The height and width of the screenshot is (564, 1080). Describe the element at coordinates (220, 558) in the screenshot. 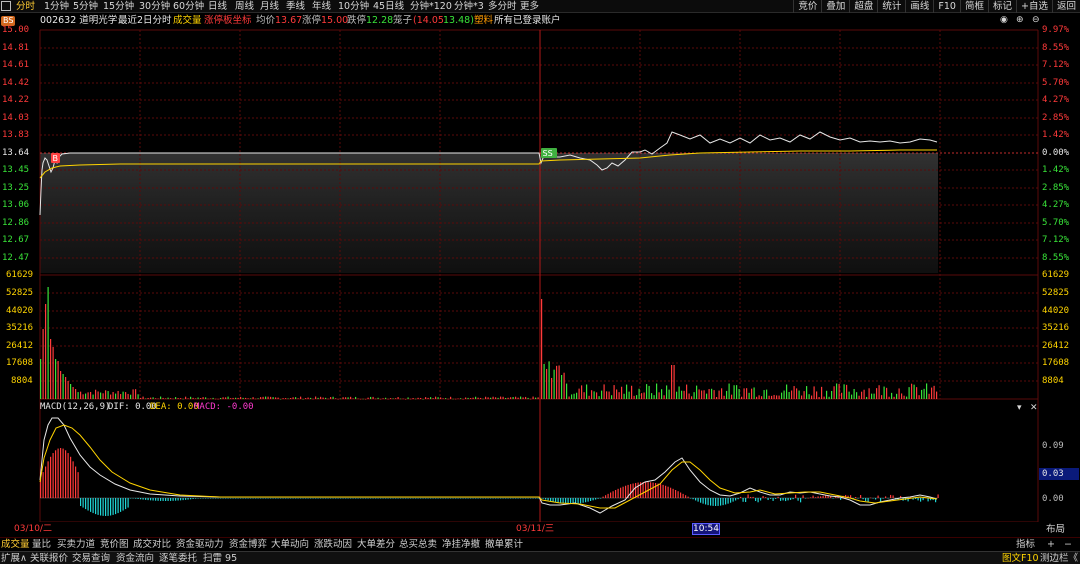

I see `footer-minesweep: 扫雷 95` at that location.